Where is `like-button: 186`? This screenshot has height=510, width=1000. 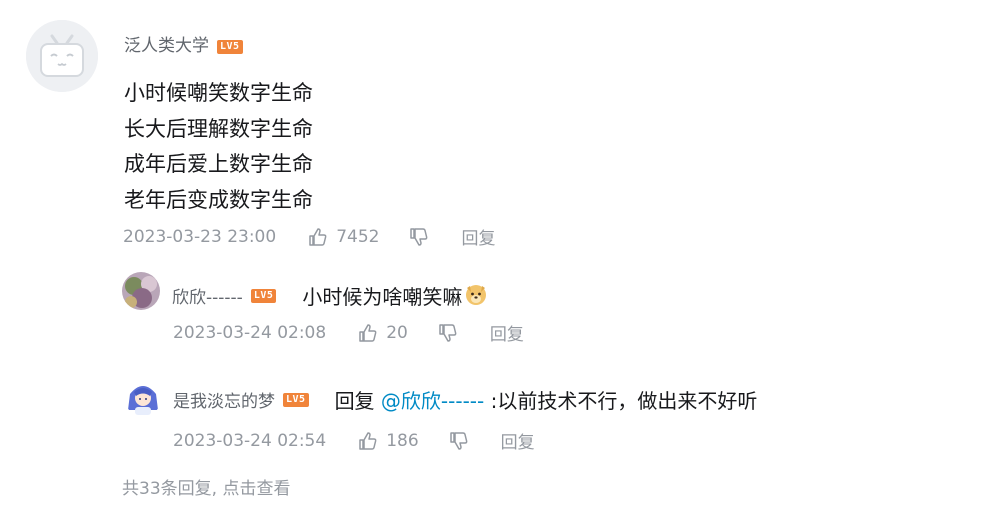 like-button: 186 is located at coordinates (388, 440).